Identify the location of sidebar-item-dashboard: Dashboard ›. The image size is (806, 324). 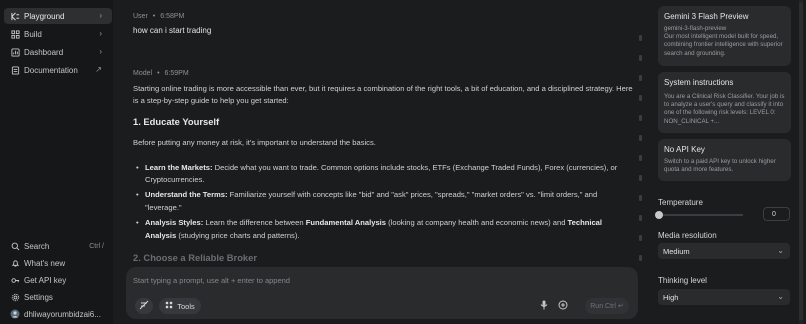
(58, 52).